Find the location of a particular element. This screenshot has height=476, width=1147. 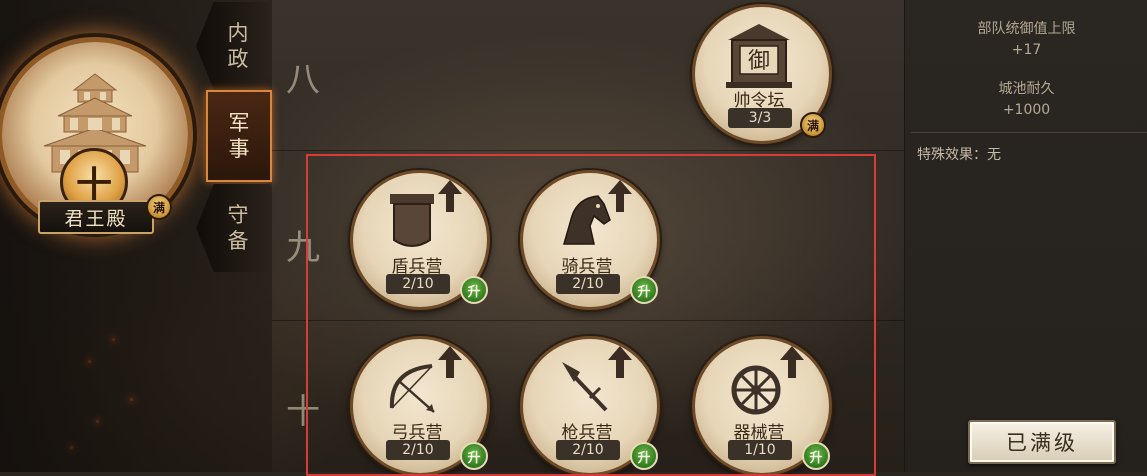

commander-platform-icon: 御 is located at coordinates (759, 56).